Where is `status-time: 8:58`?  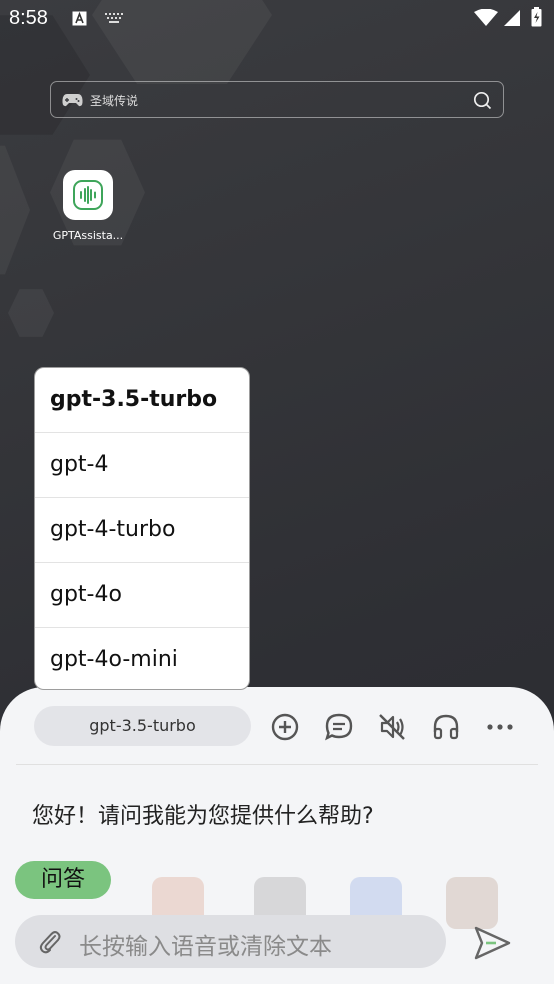 status-time: 8:58 is located at coordinates (28, 18).